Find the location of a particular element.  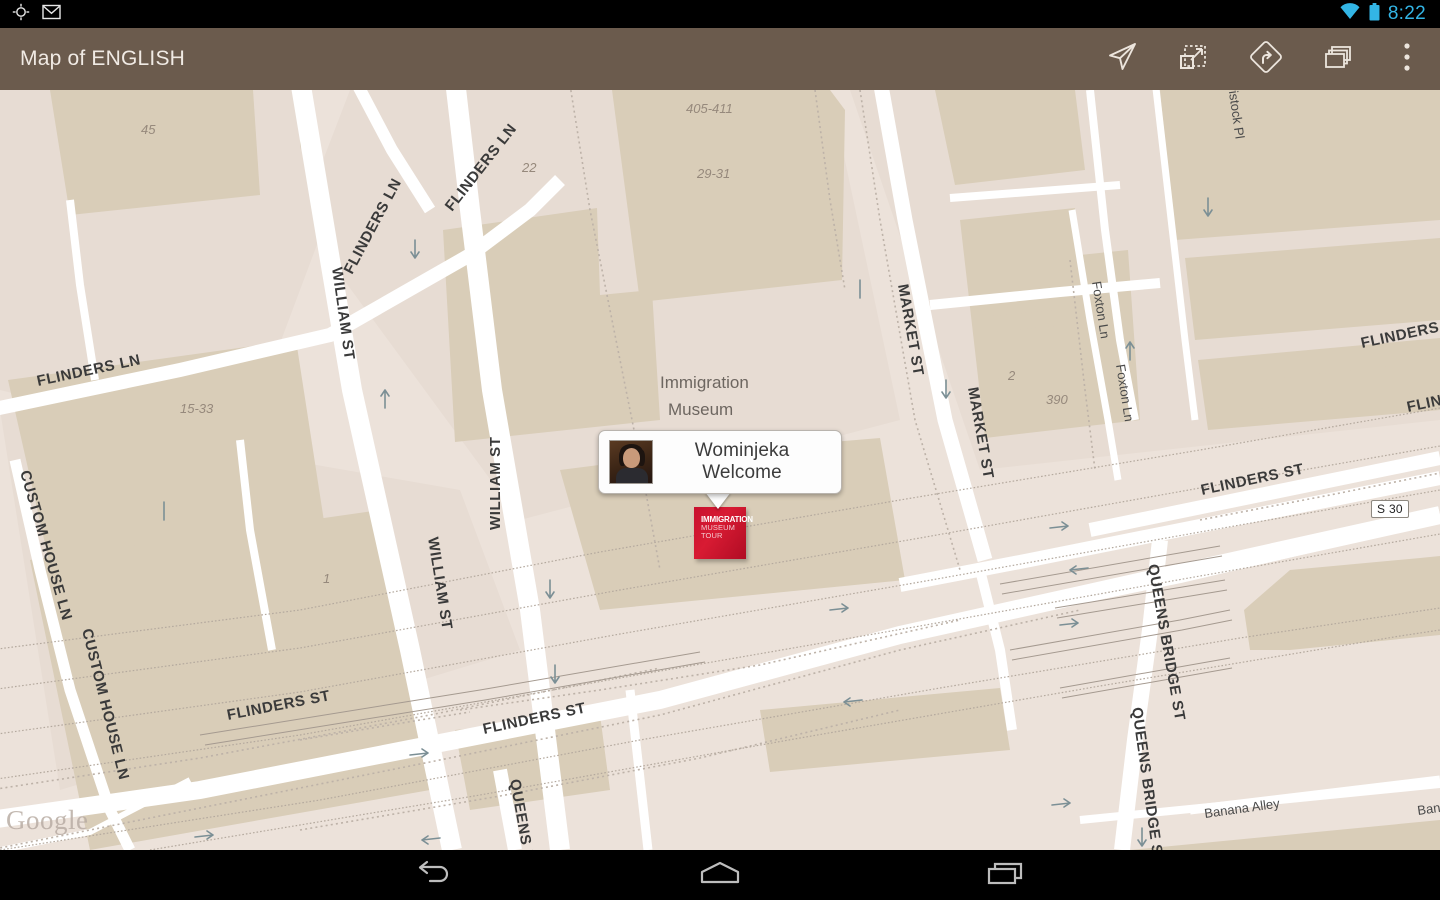

overflow-dots-icon is located at coordinates (1407, 59).